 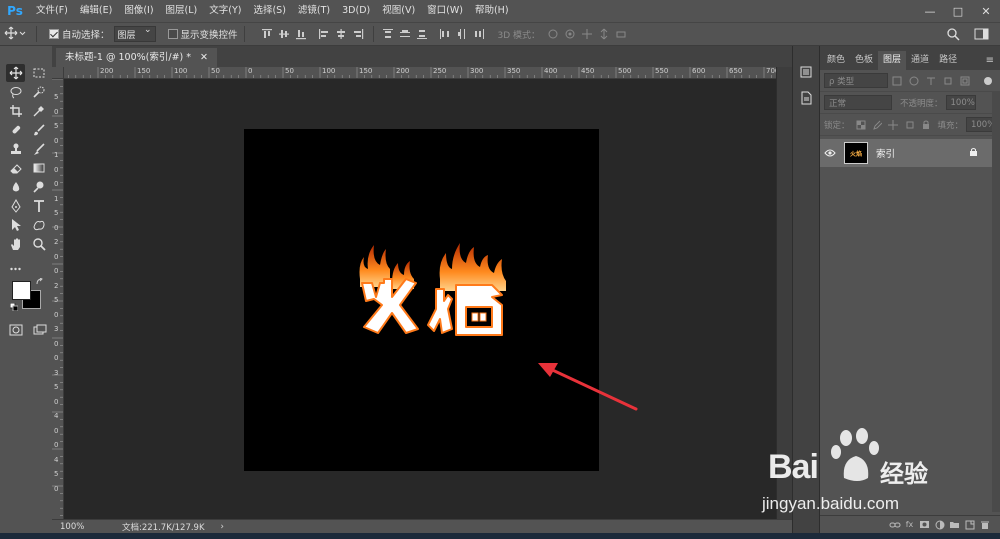 I want to click on pen-tool-icon, so click(x=15, y=206).